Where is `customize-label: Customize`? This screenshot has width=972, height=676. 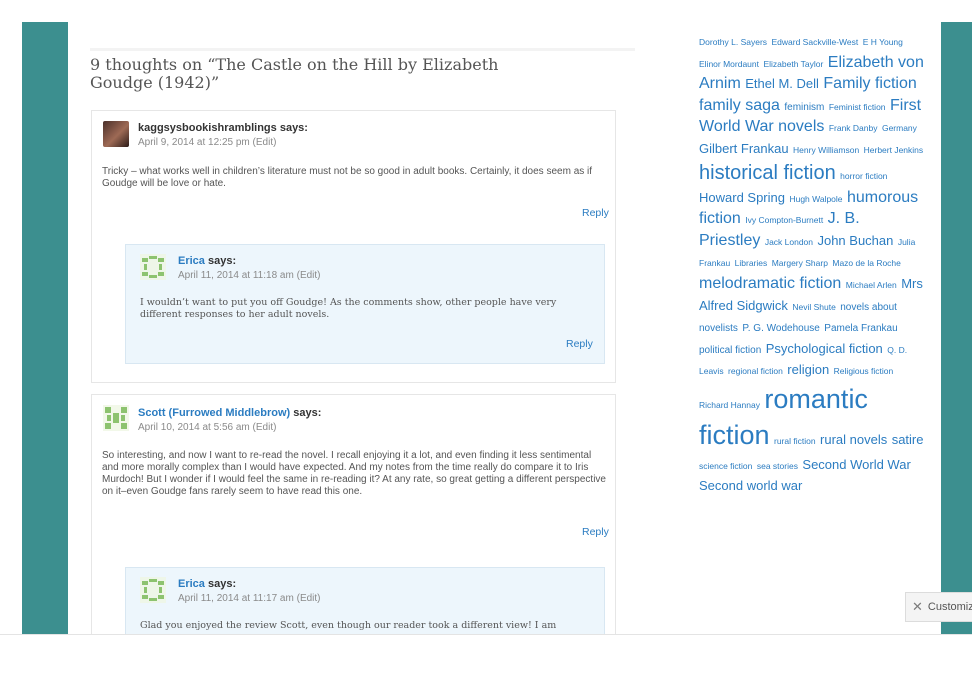 customize-label: Customize is located at coordinates (949, 607).